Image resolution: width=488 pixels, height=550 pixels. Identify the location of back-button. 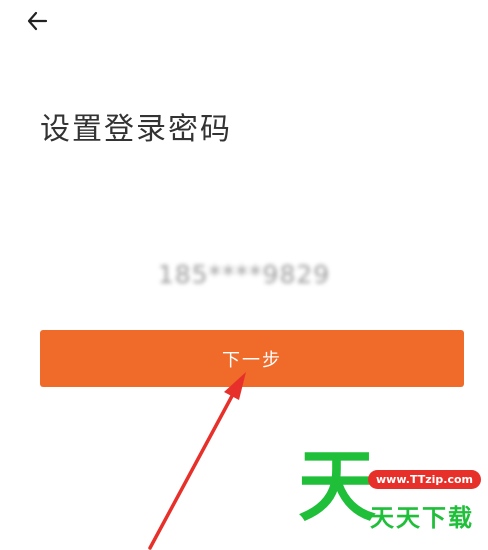
(37, 21).